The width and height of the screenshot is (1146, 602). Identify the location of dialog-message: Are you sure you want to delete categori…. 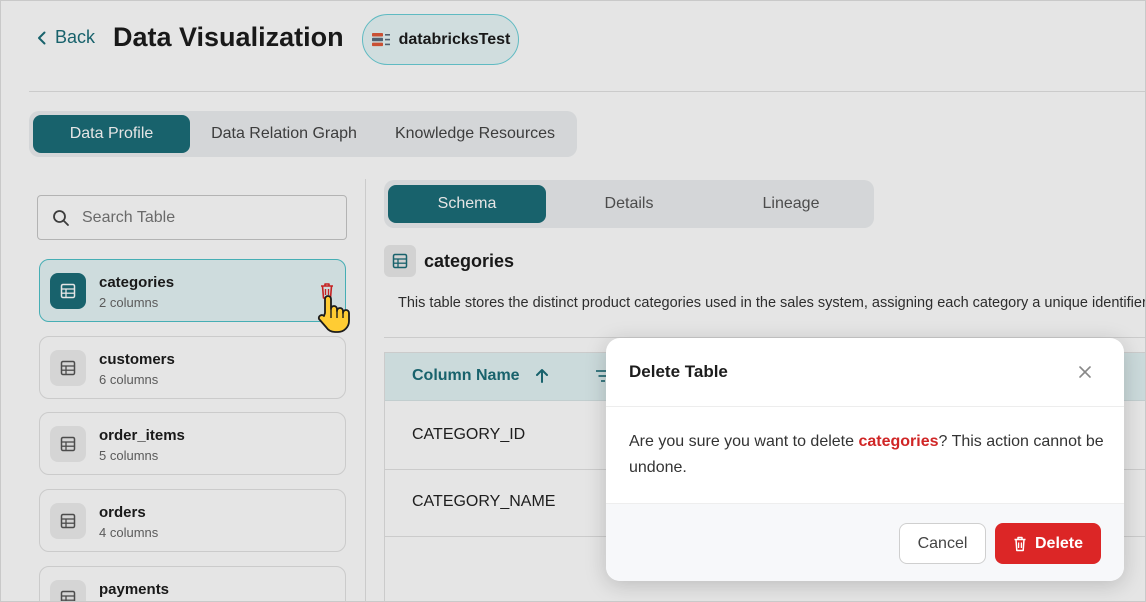
(868, 455).